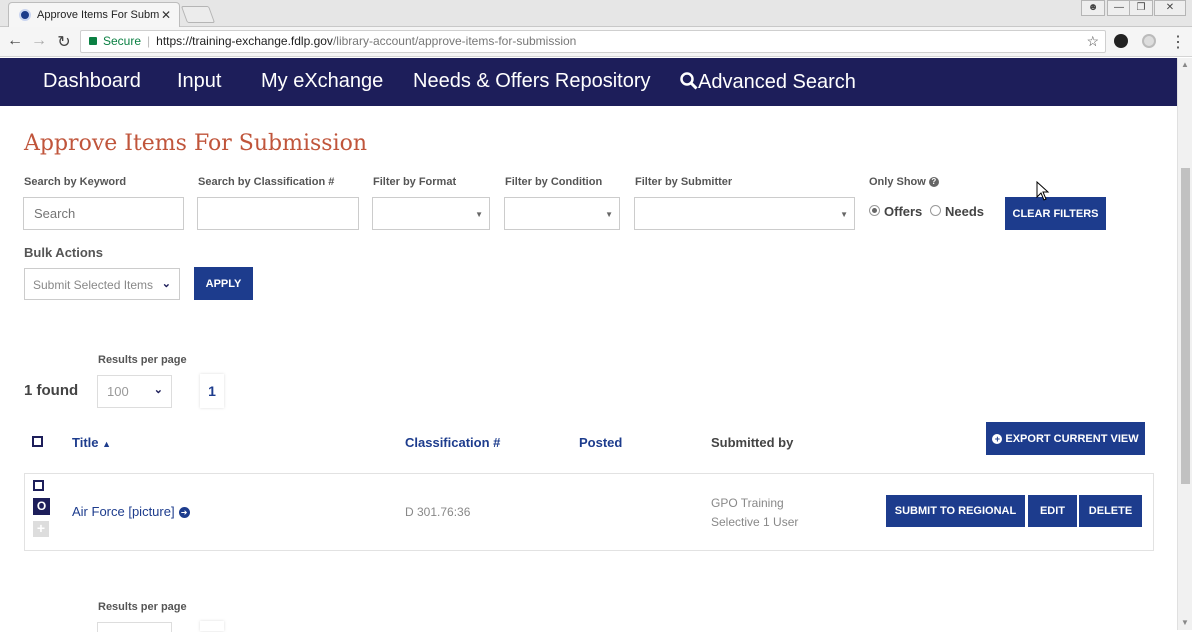 The image size is (1192, 632). Describe the element at coordinates (212, 391) in the screenshot. I see `pagination-page-1: 1` at that location.